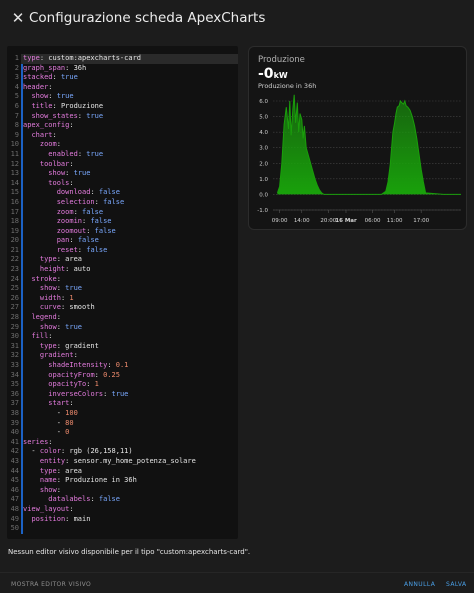 The height and width of the screenshot is (593, 474). Describe the element at coordinates (82, 59) in the screenshot. I see `code-text: type: custom:apexcharts-card` at that location.